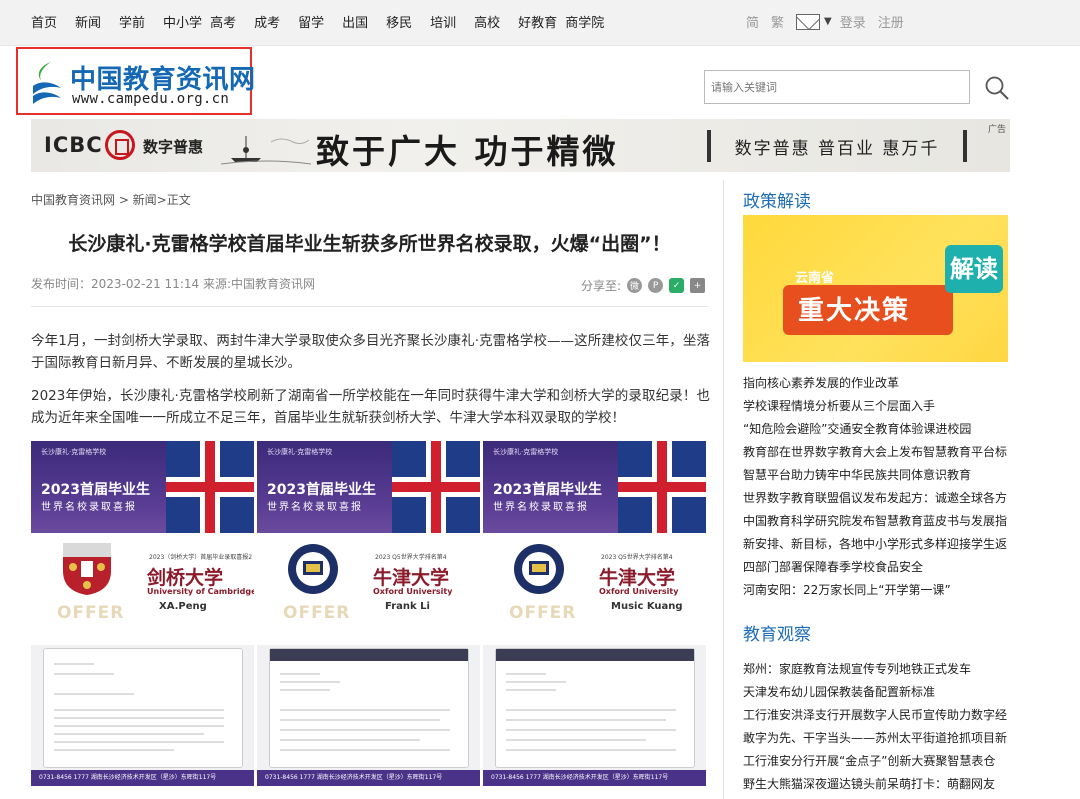  Describe the element at coordinates (828, 21) in the screenshot. I see `chevron-down-icon: ▼` at that location.